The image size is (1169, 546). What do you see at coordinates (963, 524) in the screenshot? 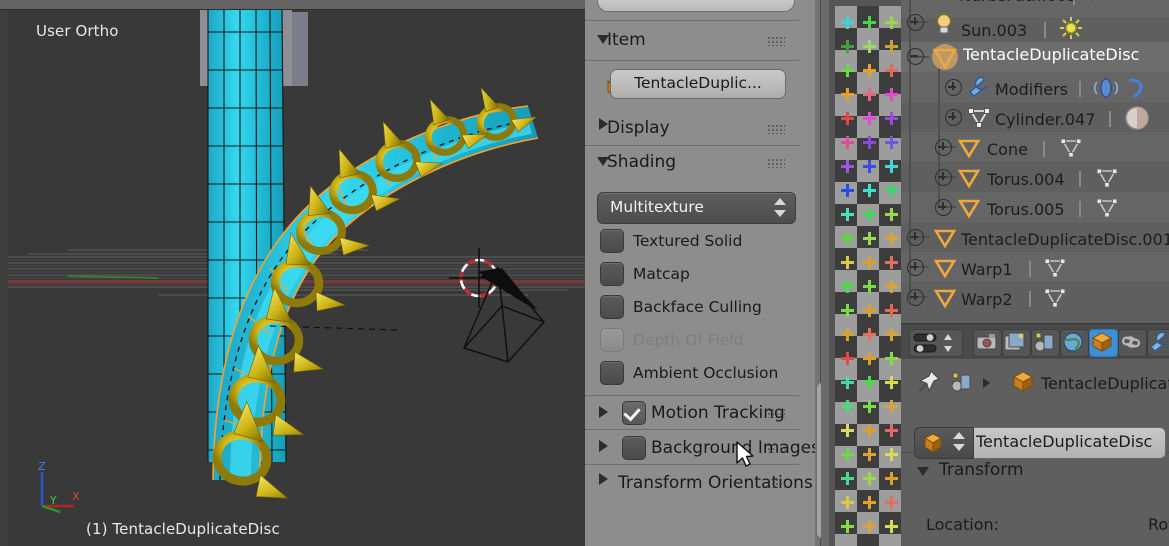
I see `location-label: Location:` at bounding box center [963, 524].